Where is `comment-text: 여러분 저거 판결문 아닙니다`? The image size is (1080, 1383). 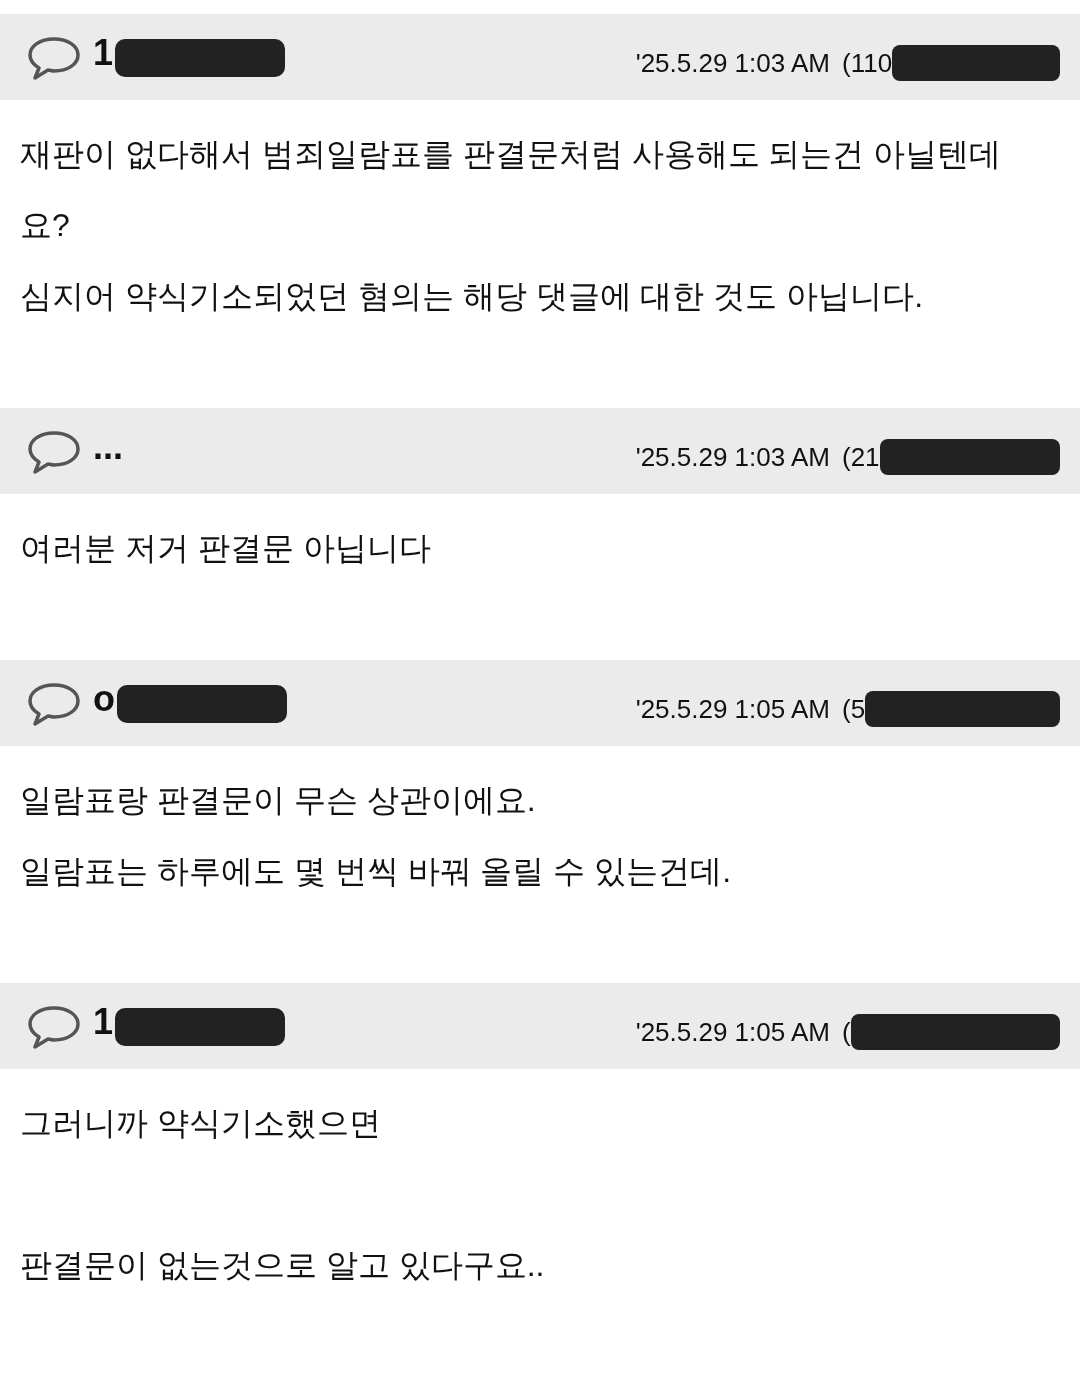
comment-text: 여러분 저거 판결문 아닙니다 is located at coordinates (226, 548).